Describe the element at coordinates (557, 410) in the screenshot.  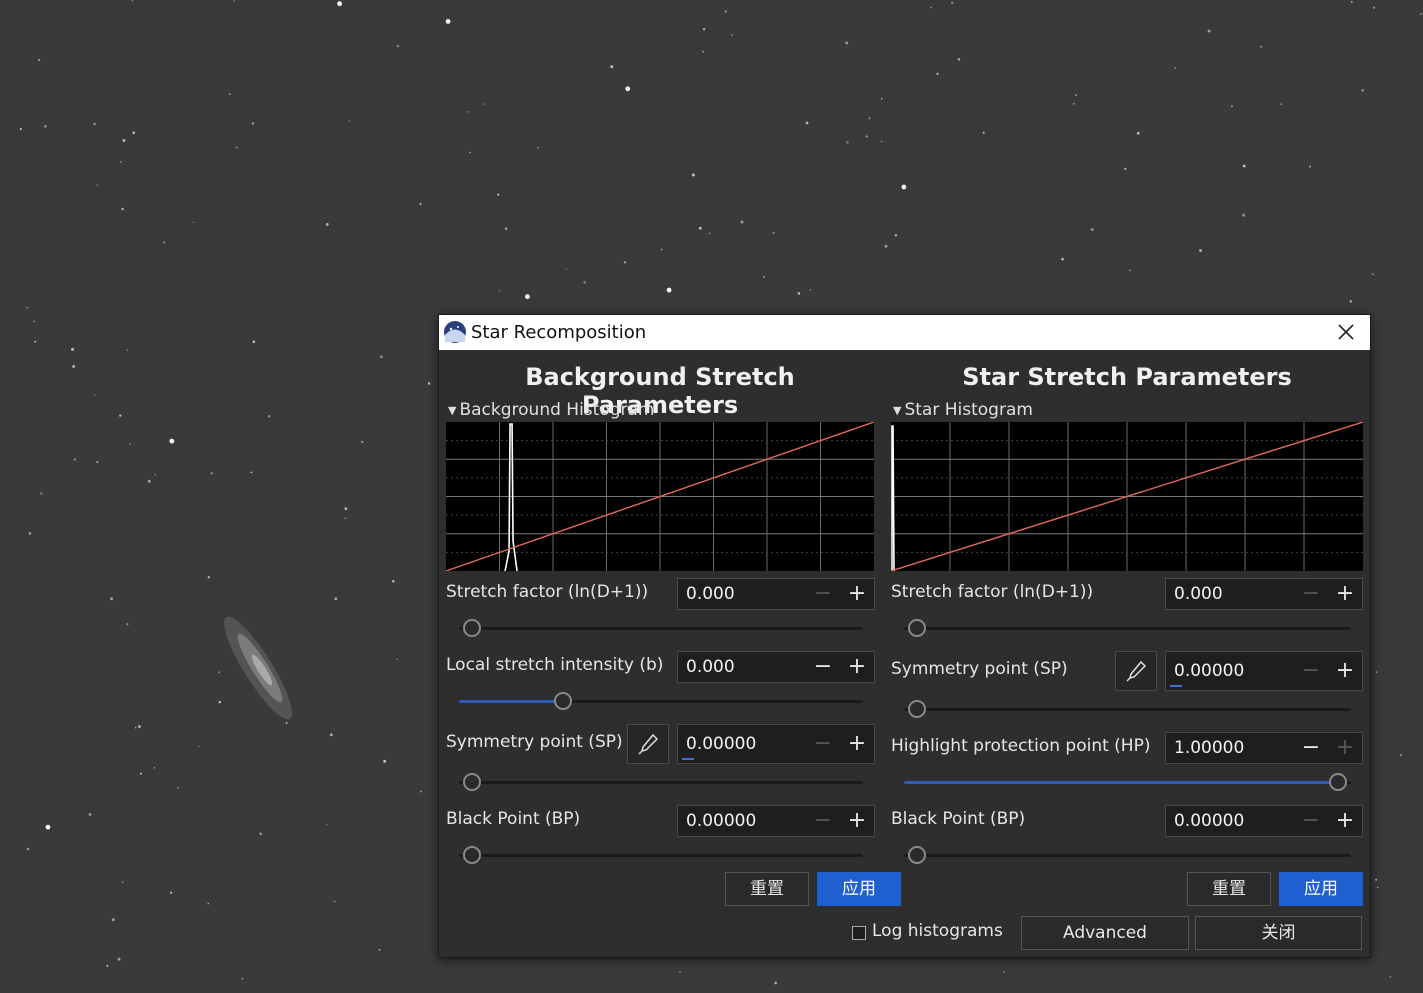
I see `background-histogram-label: Background Histogram` at that location.